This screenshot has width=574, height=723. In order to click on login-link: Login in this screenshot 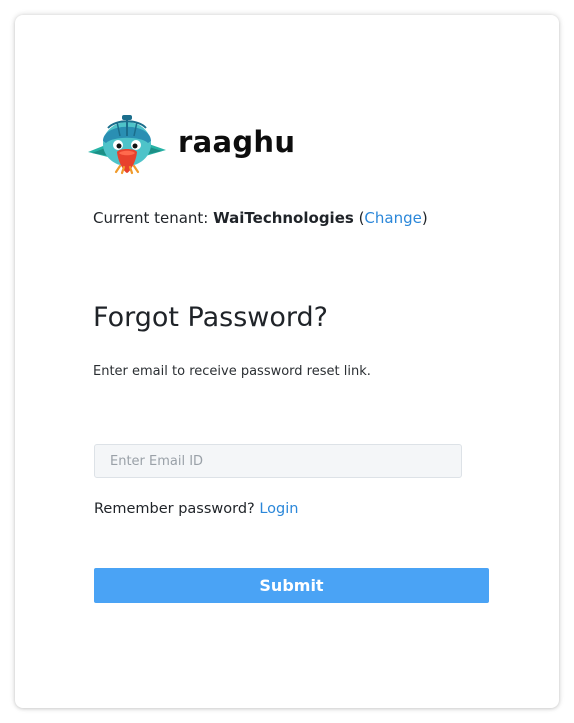, I will do `click(278, 509)`.